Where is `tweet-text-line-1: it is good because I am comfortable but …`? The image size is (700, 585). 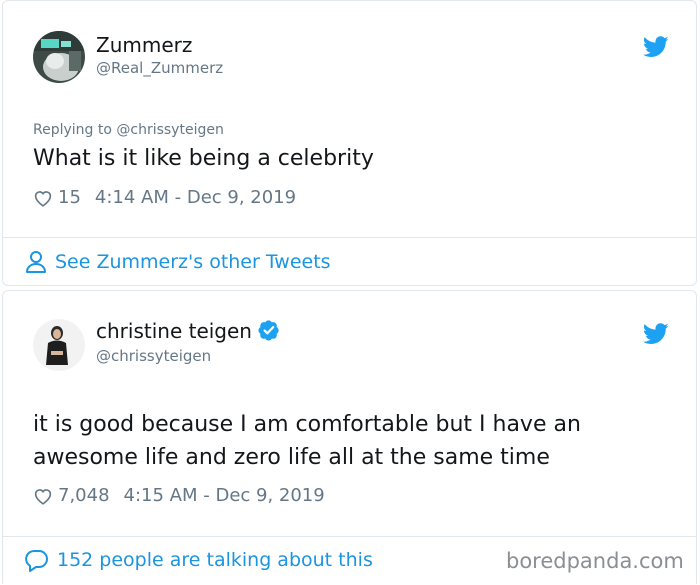
tweet-text-line-1: it is good because I am comfortable but … is located at coordinates (307, 424).